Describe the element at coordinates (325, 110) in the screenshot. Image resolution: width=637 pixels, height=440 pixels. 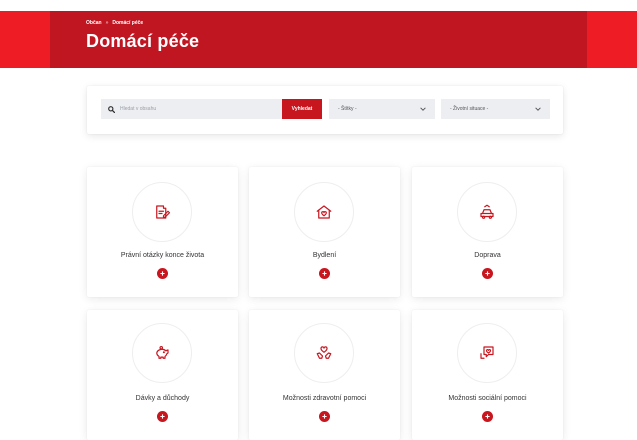
I see `filter-panel: Vyhledat - Štítky - - Životní situace -` at that location.